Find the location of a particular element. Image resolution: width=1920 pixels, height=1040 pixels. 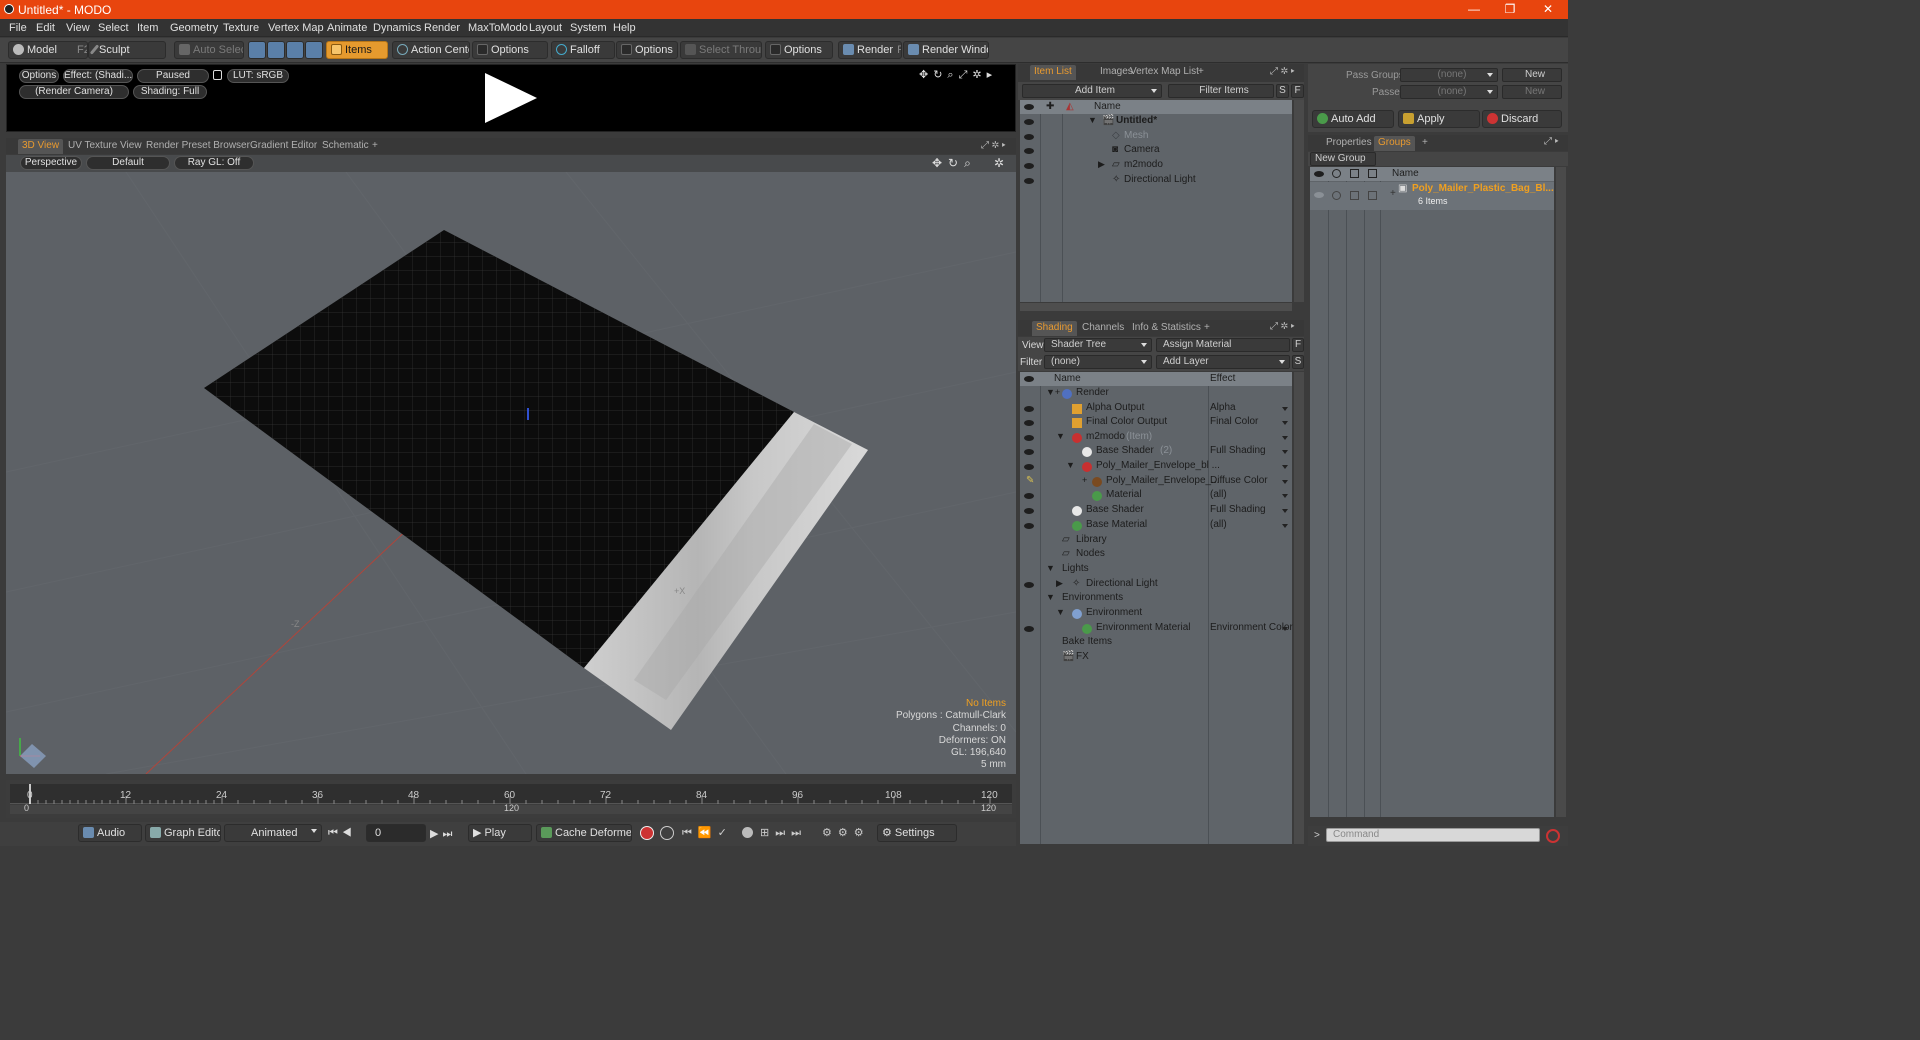

vertices-mode-button is located at coordinates (257, 50).